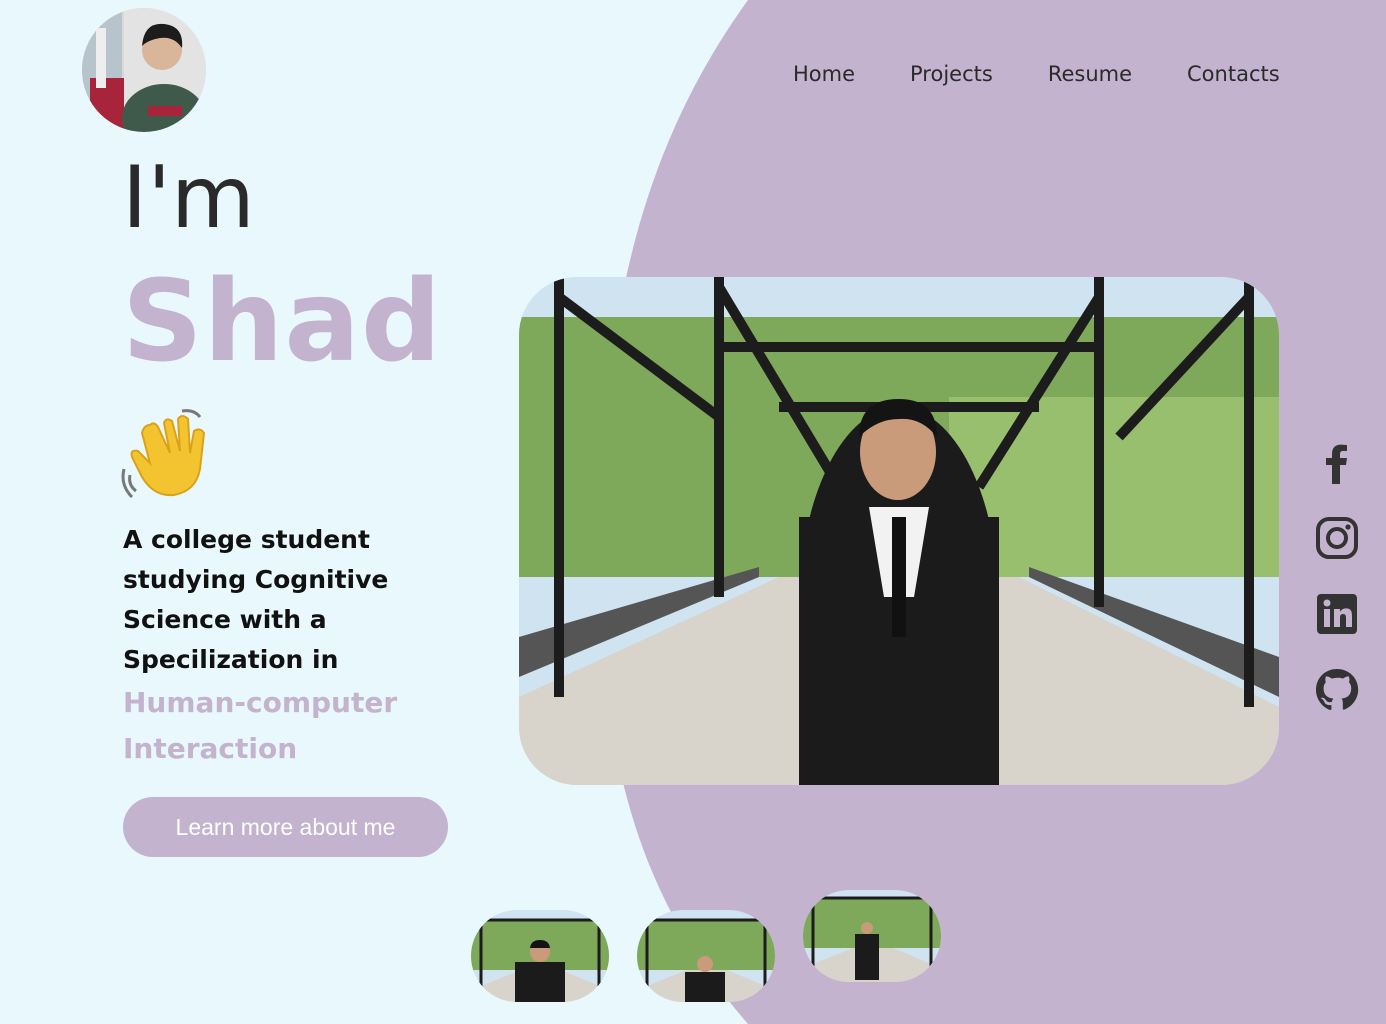  I want to click on specialization-text: Human-computer Interaction, so click(303, 726).